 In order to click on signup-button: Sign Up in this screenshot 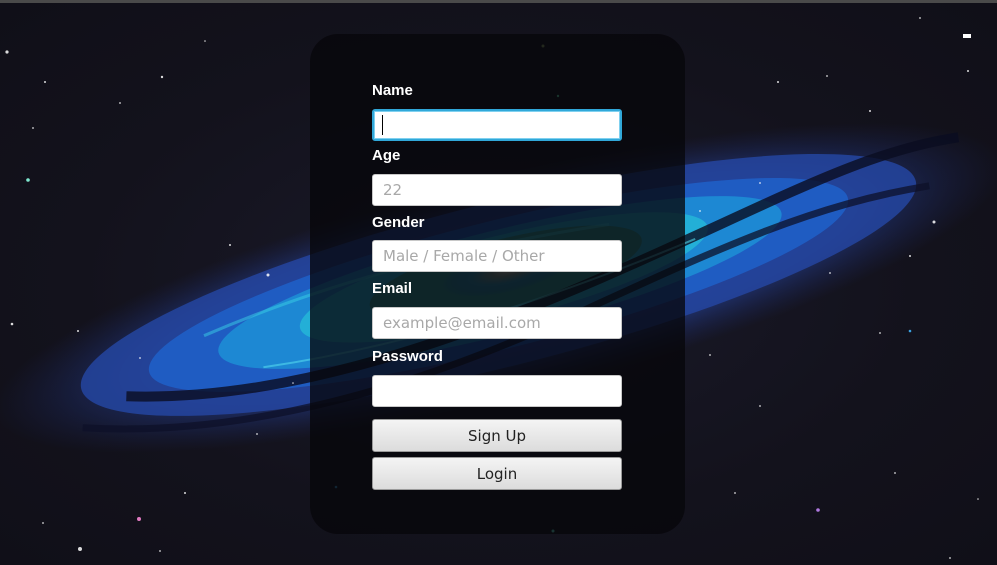, I will do `click(497, 435)`.